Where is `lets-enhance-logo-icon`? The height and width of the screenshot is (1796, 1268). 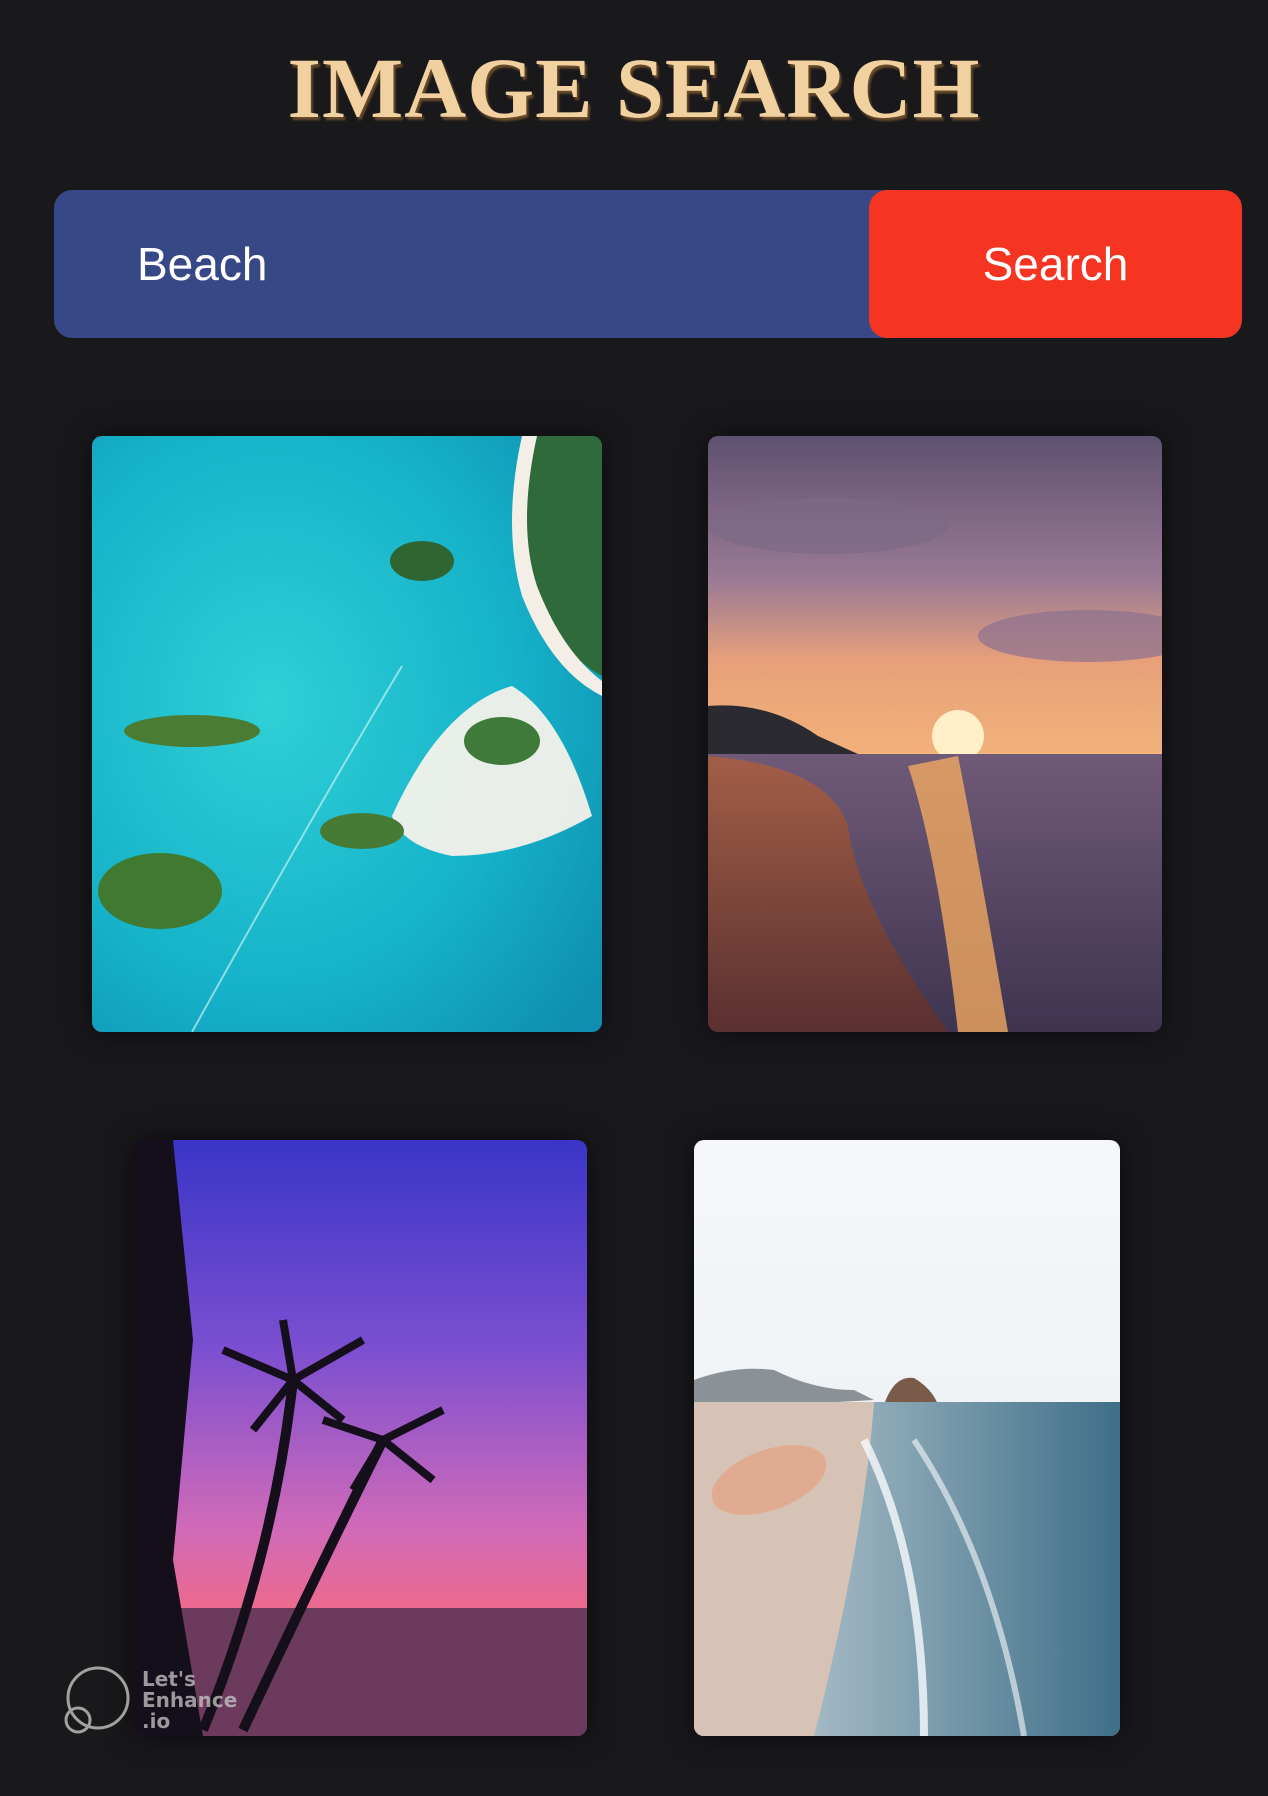
lets-enhance-logo-icon is located at coordinates (97, 1700).